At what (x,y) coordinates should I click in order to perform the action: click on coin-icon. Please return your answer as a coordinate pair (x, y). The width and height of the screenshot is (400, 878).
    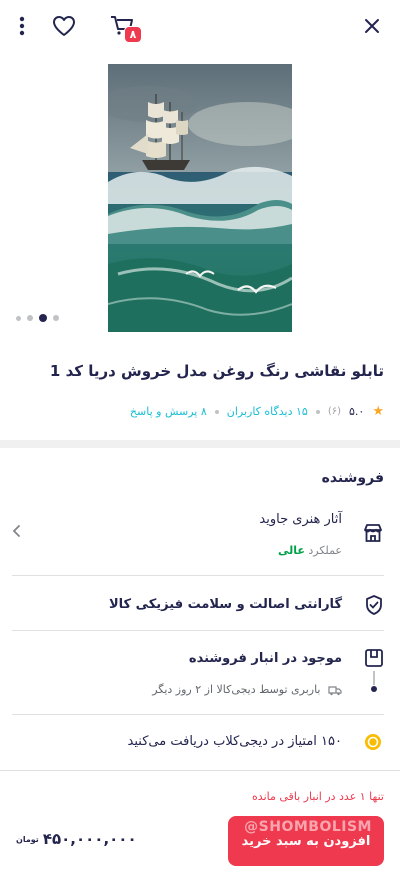
    Looking at the image, I should click on (373, 742).